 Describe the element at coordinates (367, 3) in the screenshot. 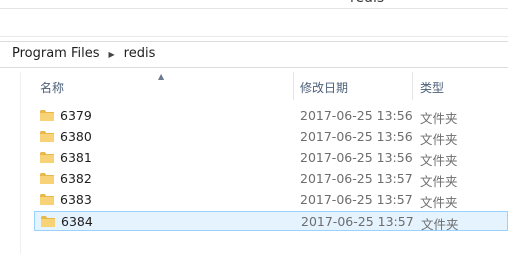

I see `window-title: redis` at that location.